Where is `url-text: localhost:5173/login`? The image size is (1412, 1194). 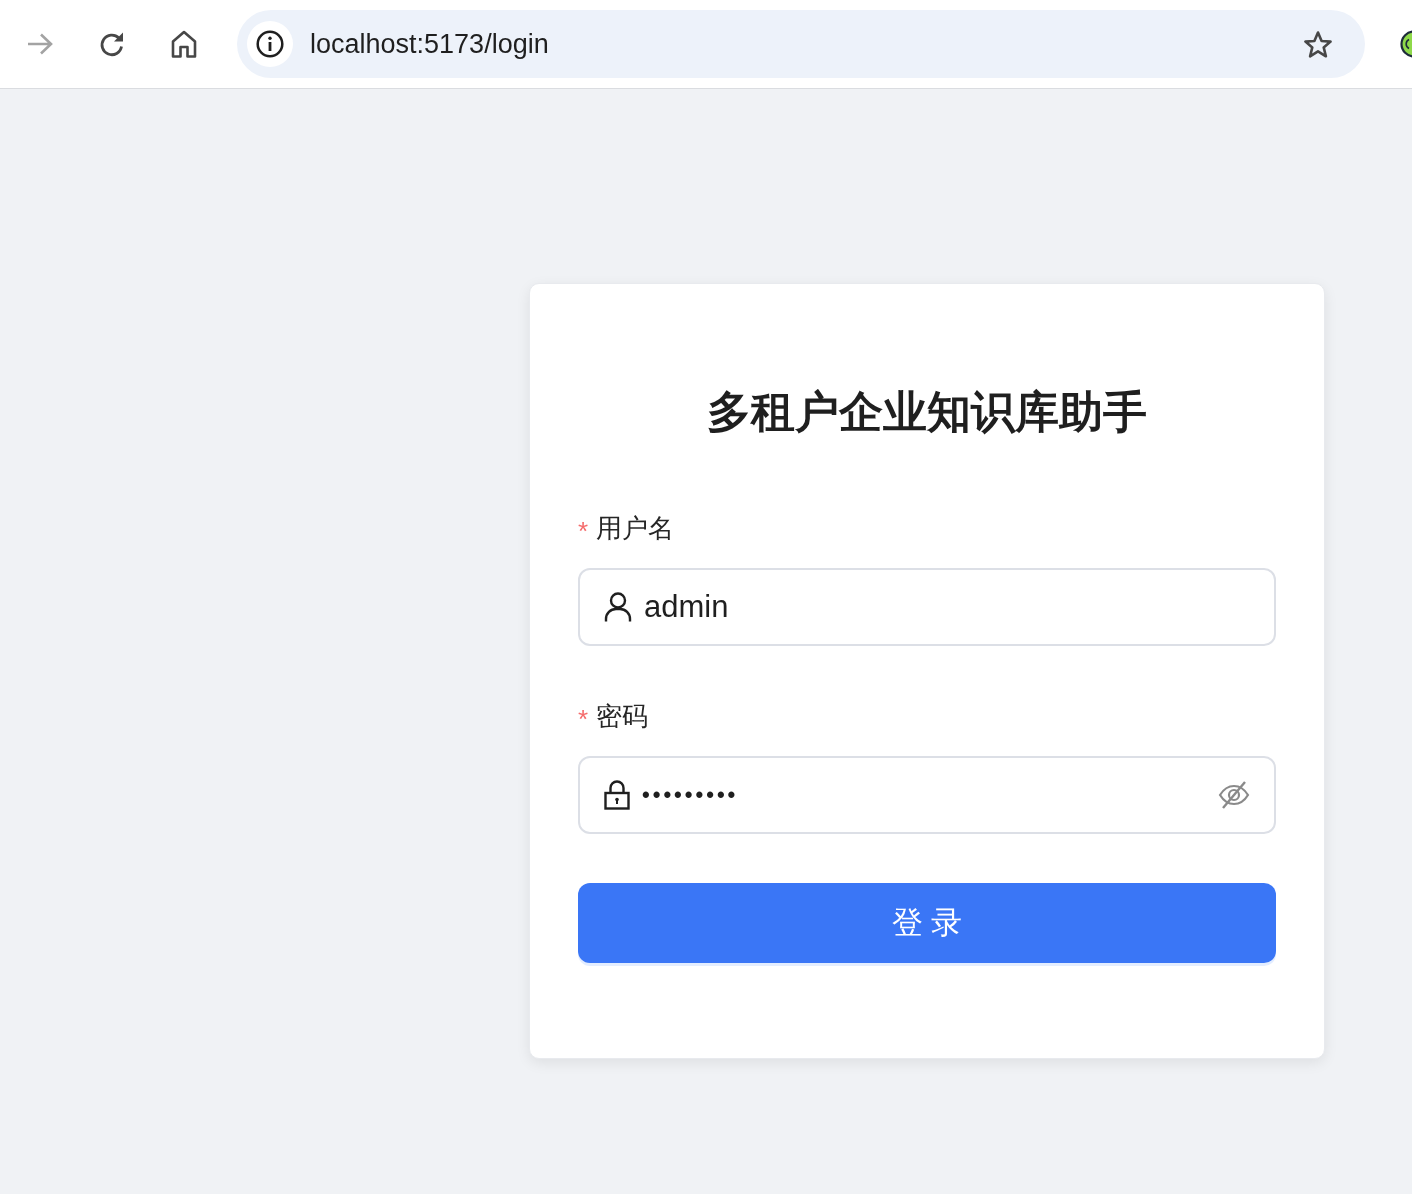 url-text: localhost:5173/login is located at coordinates (430, 44).